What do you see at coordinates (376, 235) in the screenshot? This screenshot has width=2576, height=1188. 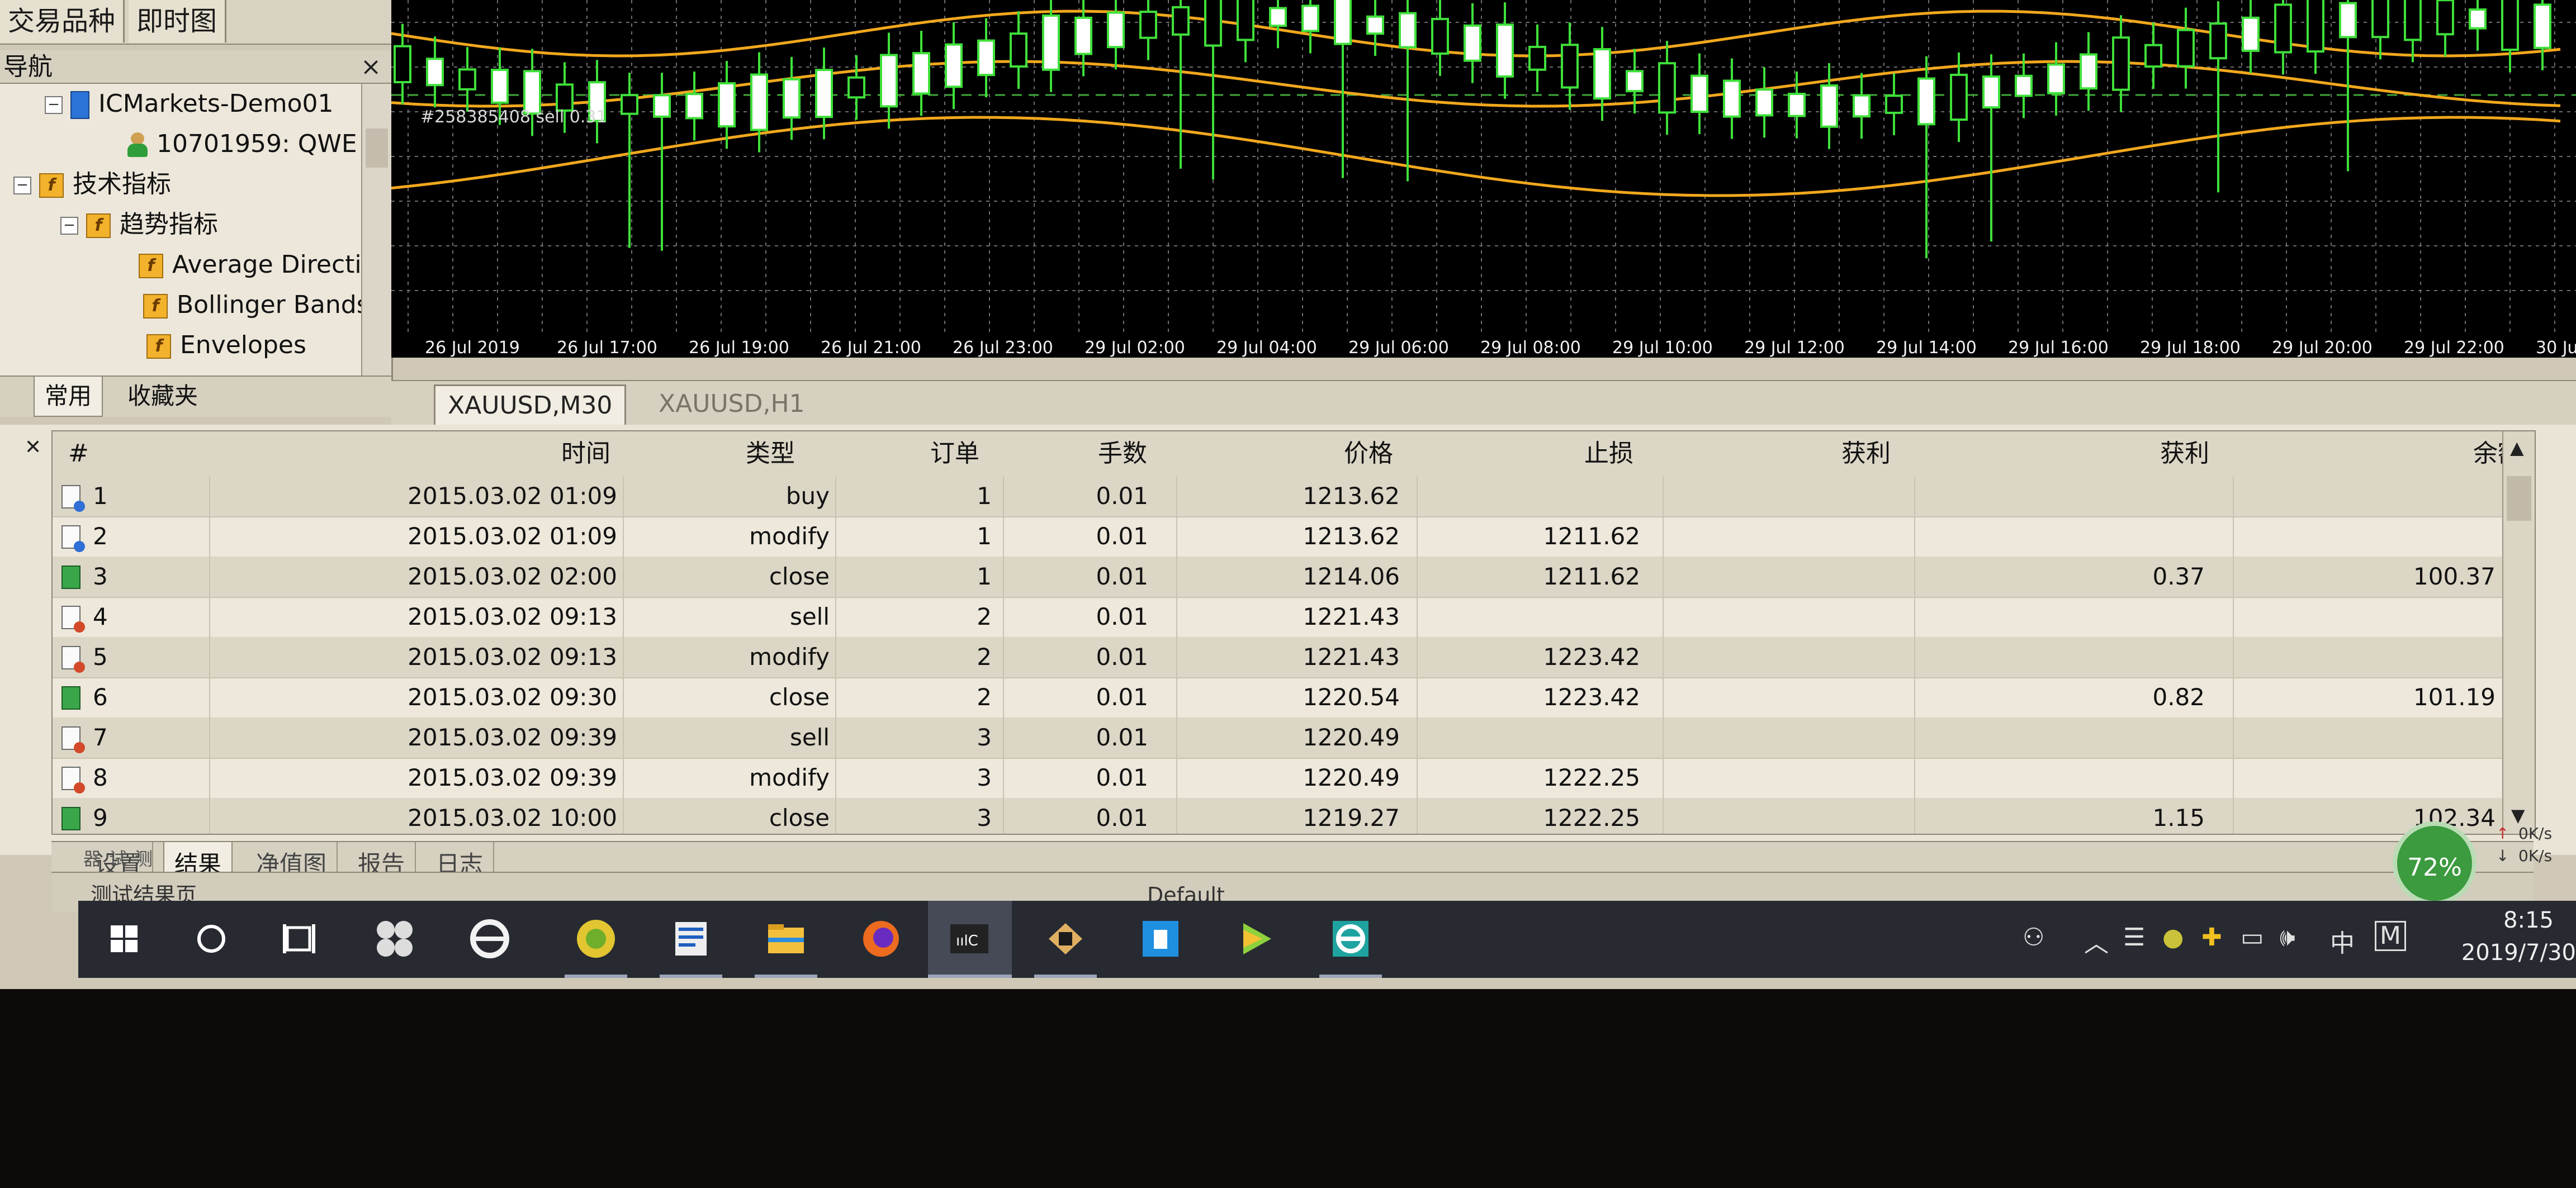 I see `navigator-scrollbar` at bounding box center [376, 235].